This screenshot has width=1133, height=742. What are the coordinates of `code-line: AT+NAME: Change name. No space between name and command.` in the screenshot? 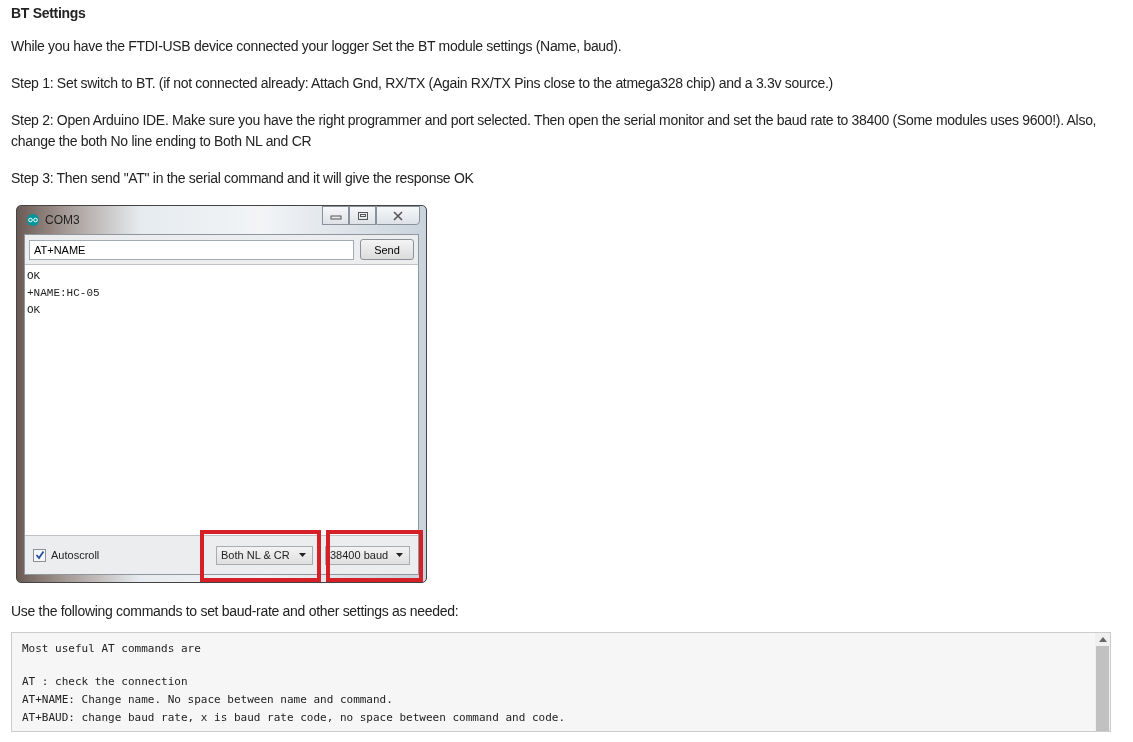 It's located at (208, 700).